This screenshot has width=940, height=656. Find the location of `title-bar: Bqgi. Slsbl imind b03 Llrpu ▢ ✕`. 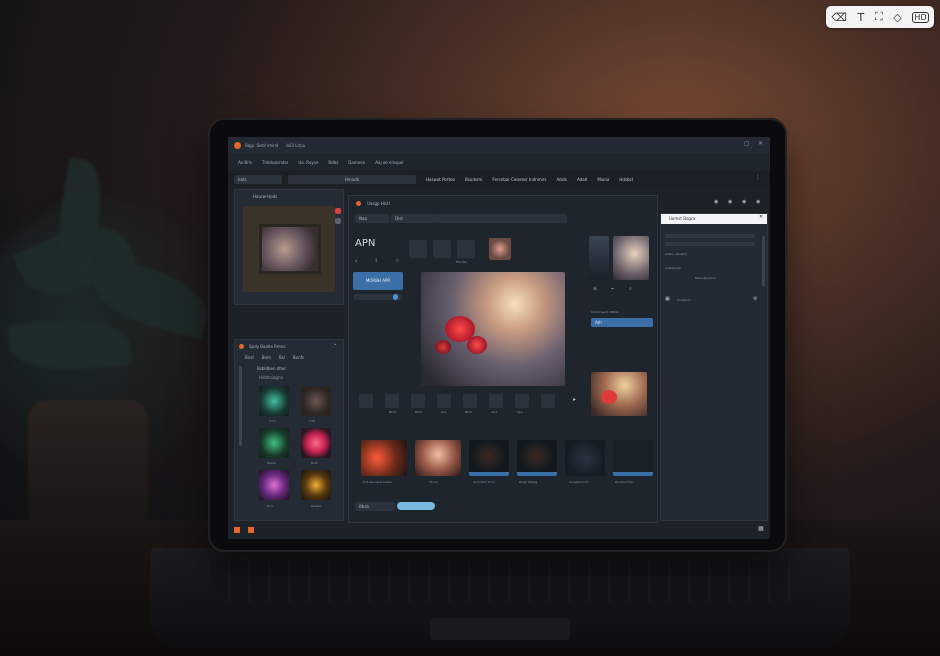

title-bar: Bqgi. Slsbl imind b03 Llrpu ▢ ✕ is located at coordinates (499, 145).